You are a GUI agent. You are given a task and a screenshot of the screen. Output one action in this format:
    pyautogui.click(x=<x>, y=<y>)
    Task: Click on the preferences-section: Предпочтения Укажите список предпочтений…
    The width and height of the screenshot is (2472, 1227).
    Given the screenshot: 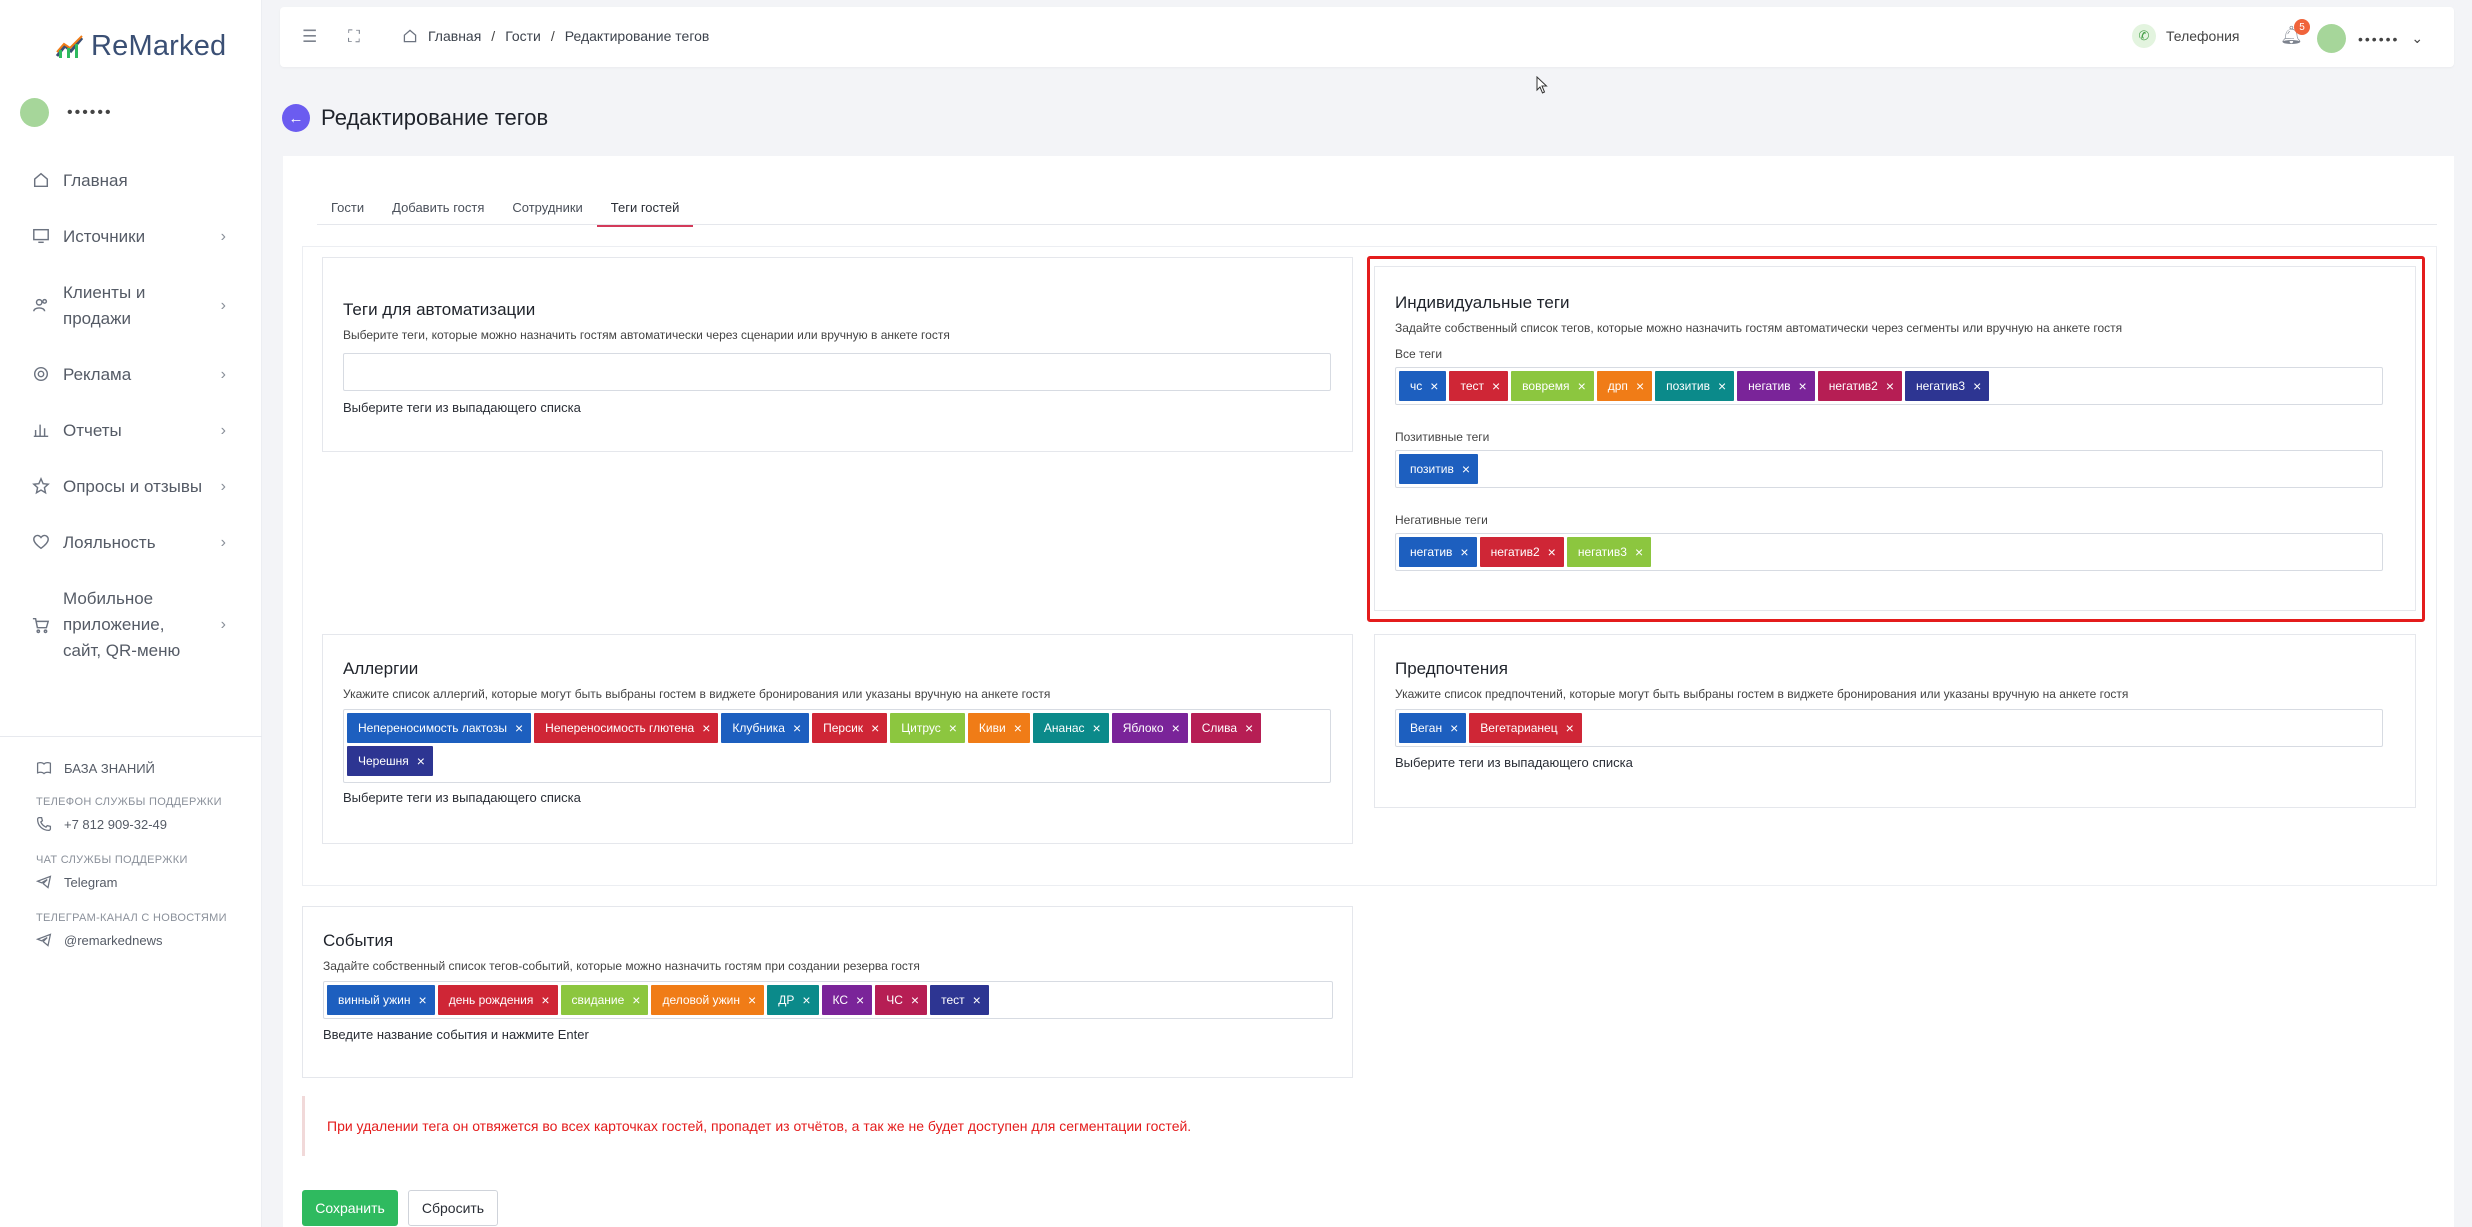 What is the action you would take?
    pyautogui.click(x=1895, y=721)
    